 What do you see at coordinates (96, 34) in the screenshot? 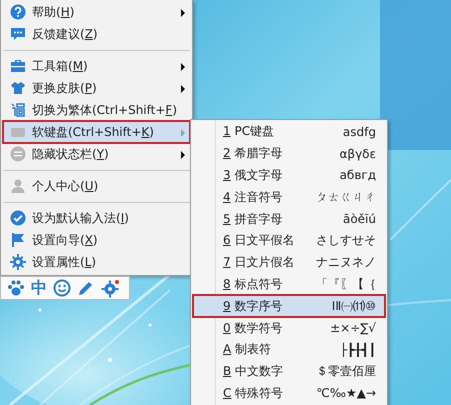
I see `menu-item: 反馈建议(Z)` at bounding box center [96, 34].